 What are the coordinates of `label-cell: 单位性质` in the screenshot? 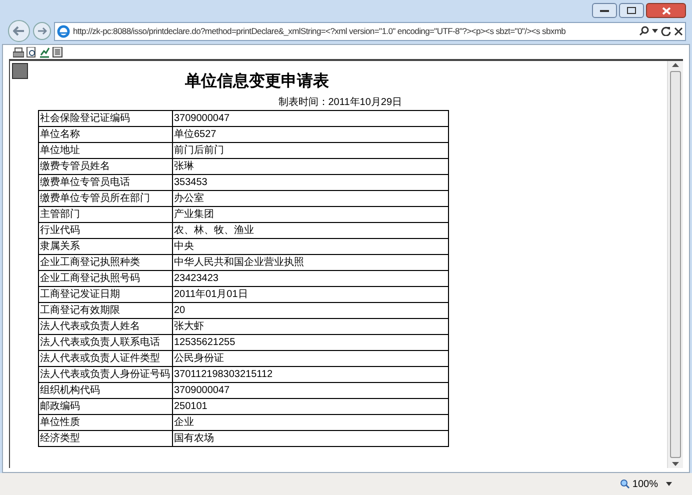 It's located at (105, 422).